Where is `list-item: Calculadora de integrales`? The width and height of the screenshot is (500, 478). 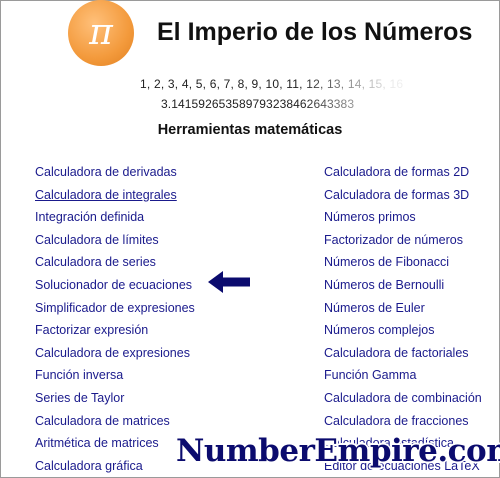
list-item: Calculadora de integrales is located at coordinates (115, 195).